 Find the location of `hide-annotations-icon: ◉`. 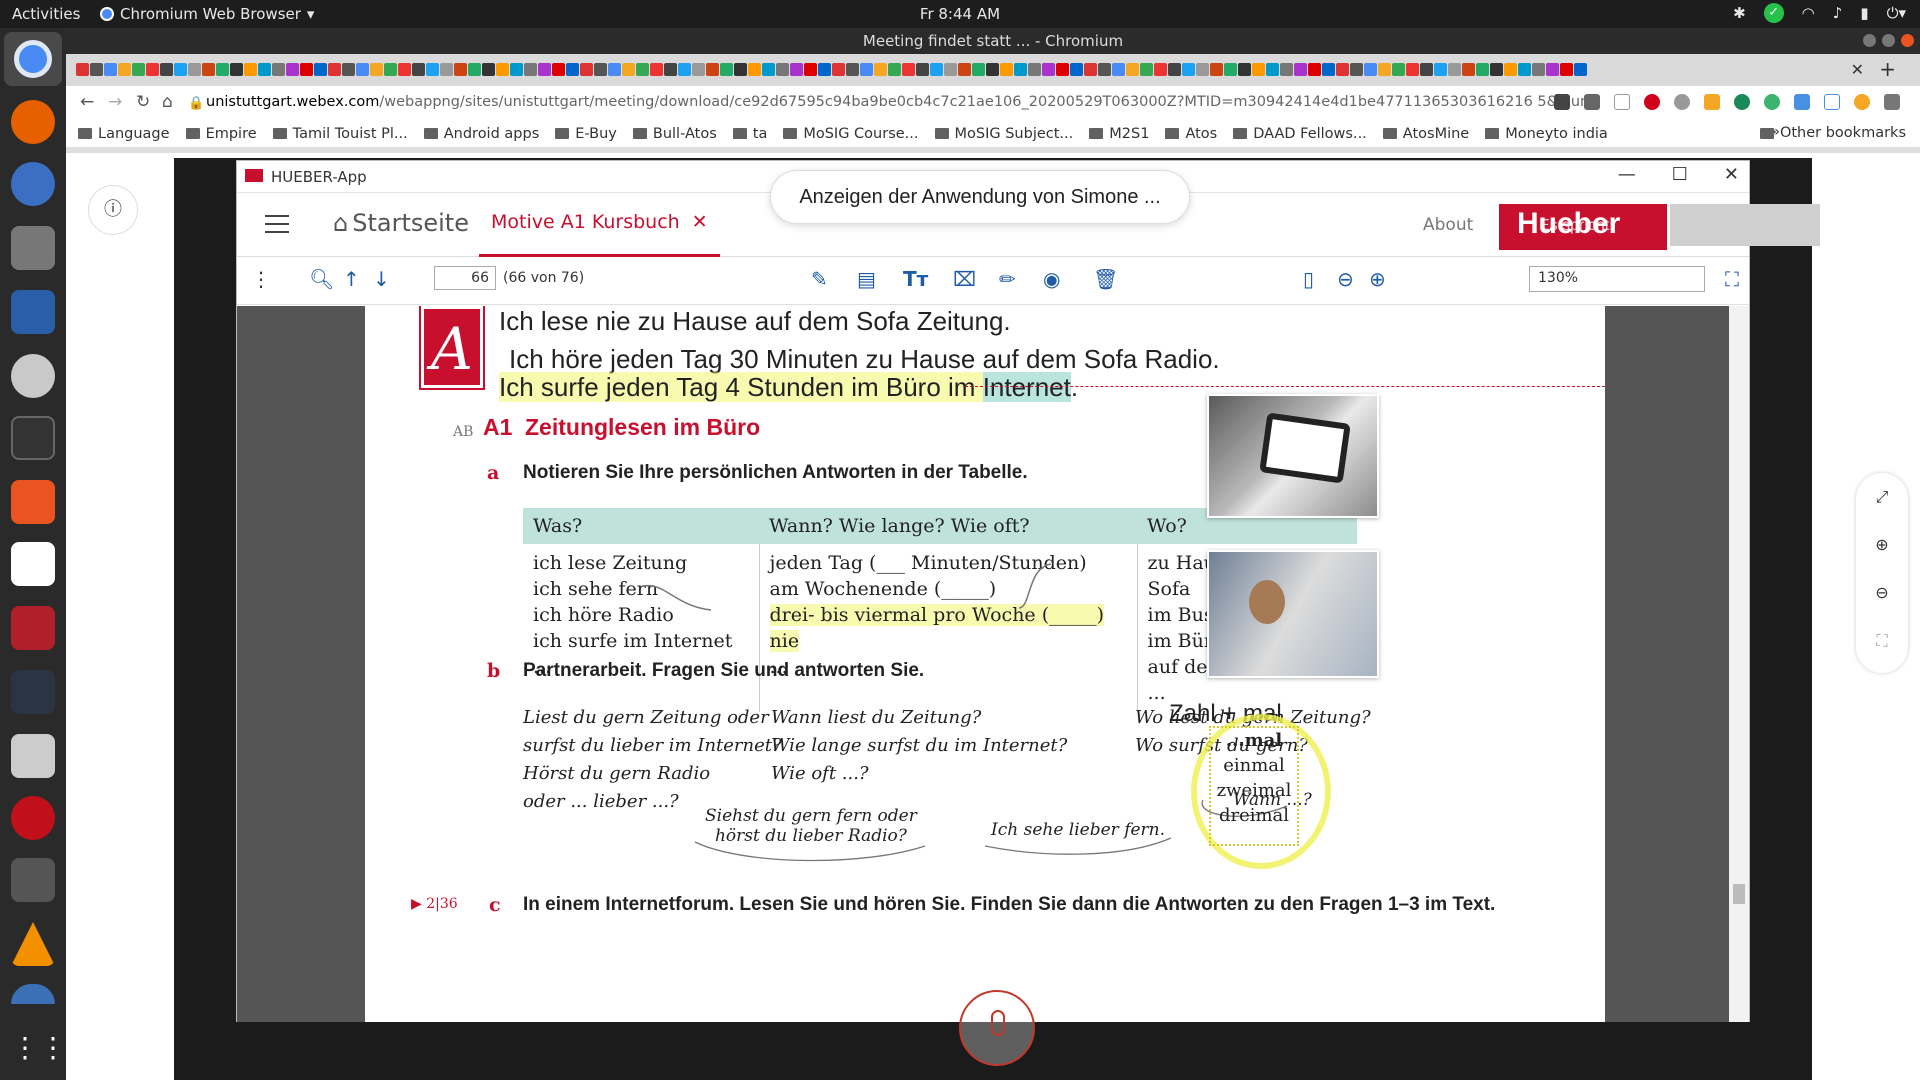

hide-annotations-icon: ◉ is located at coordinates (1051, 279).